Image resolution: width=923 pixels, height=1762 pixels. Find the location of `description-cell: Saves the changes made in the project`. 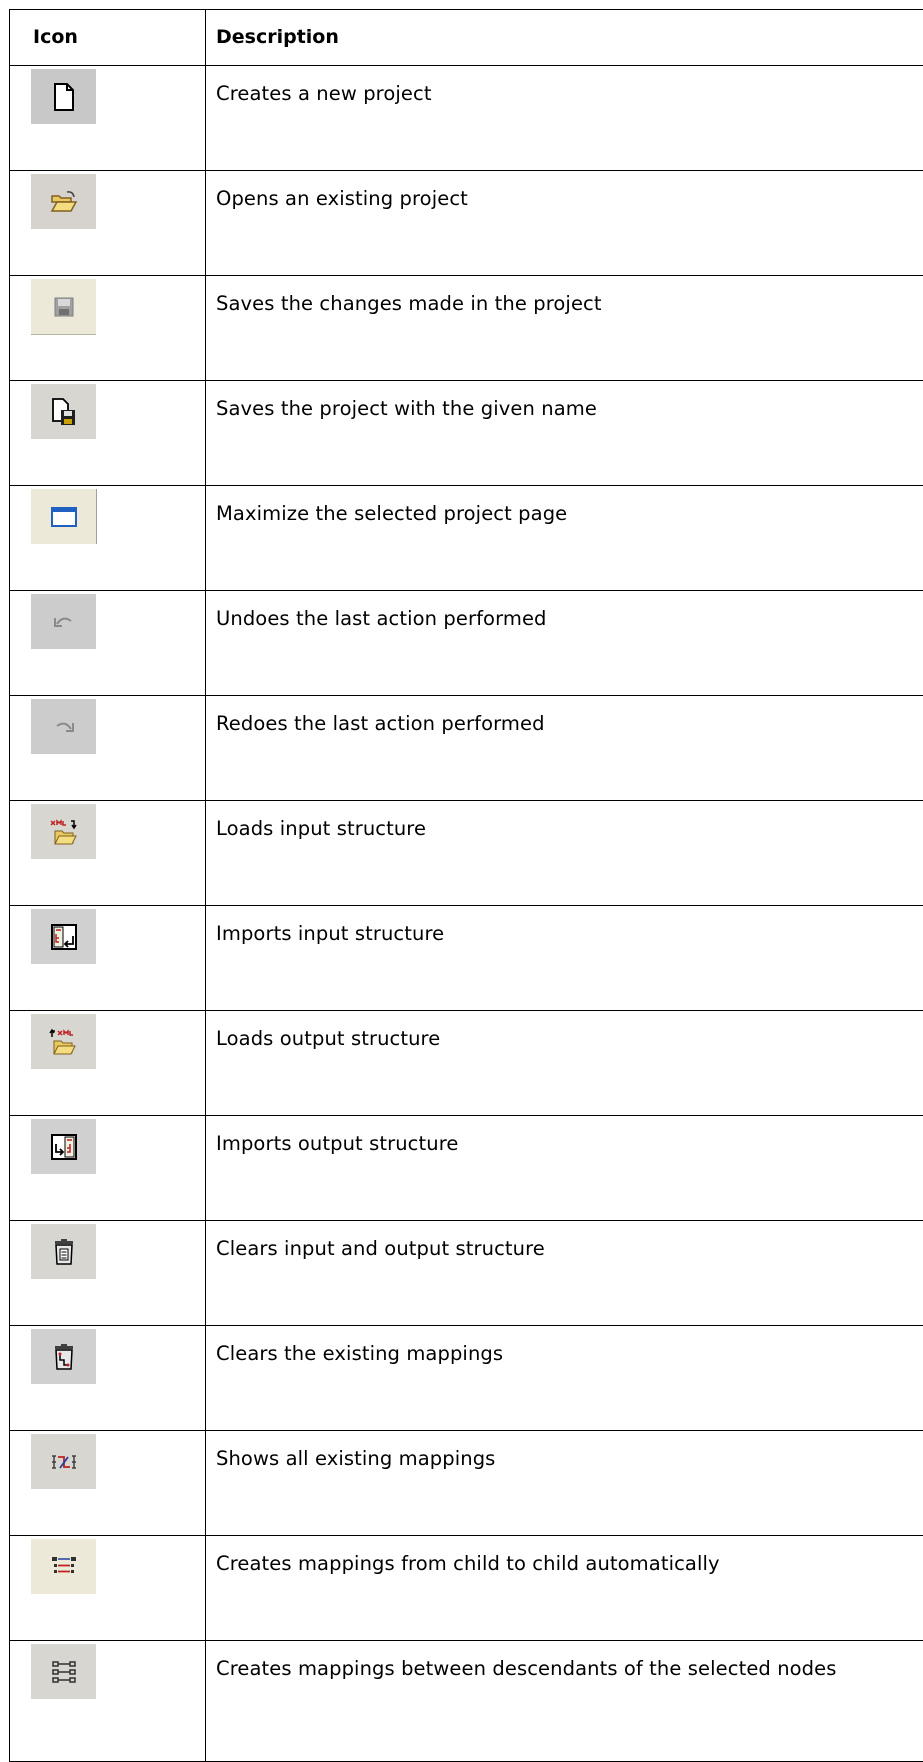

description-cell: Saves the changes made in the project is located at coordinates (564, 328).